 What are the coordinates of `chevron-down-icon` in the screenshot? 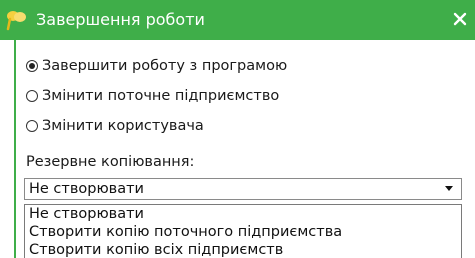 It's located at (449, 188).